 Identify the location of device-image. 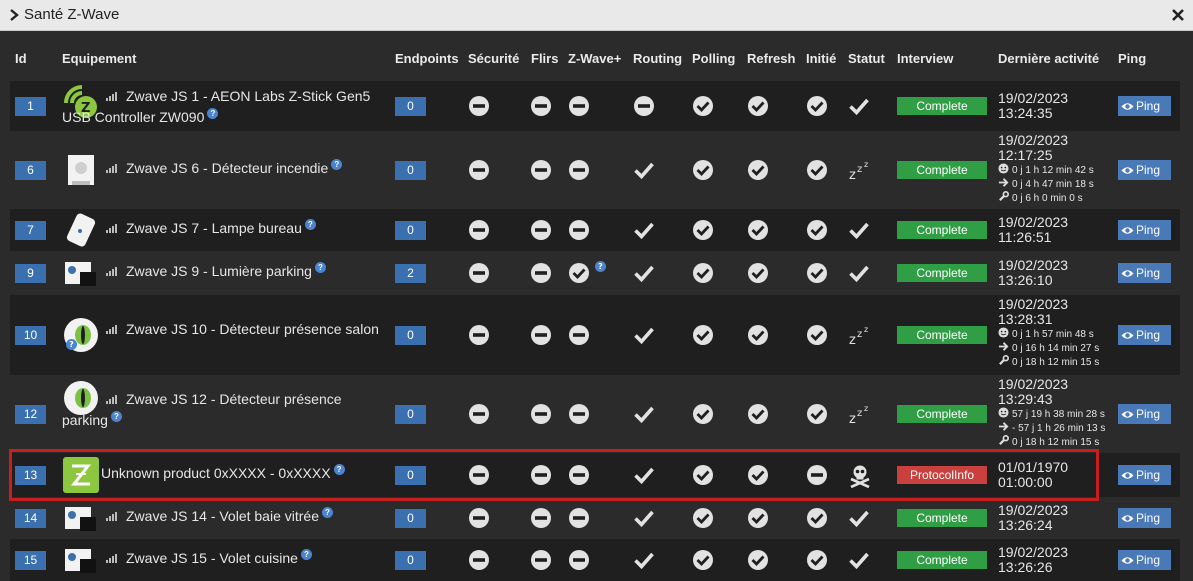
(81, 475).